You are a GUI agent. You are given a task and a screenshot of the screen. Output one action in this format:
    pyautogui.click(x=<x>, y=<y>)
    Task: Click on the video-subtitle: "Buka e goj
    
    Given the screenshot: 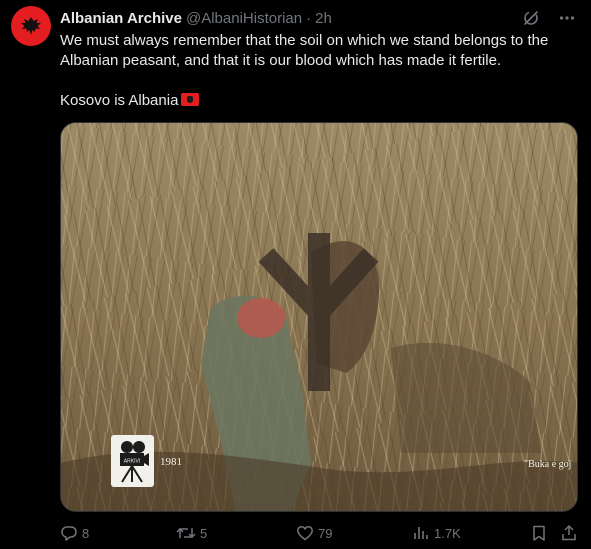 What is the action you would take?
    pyautogui.click(x=548, y=464)
    